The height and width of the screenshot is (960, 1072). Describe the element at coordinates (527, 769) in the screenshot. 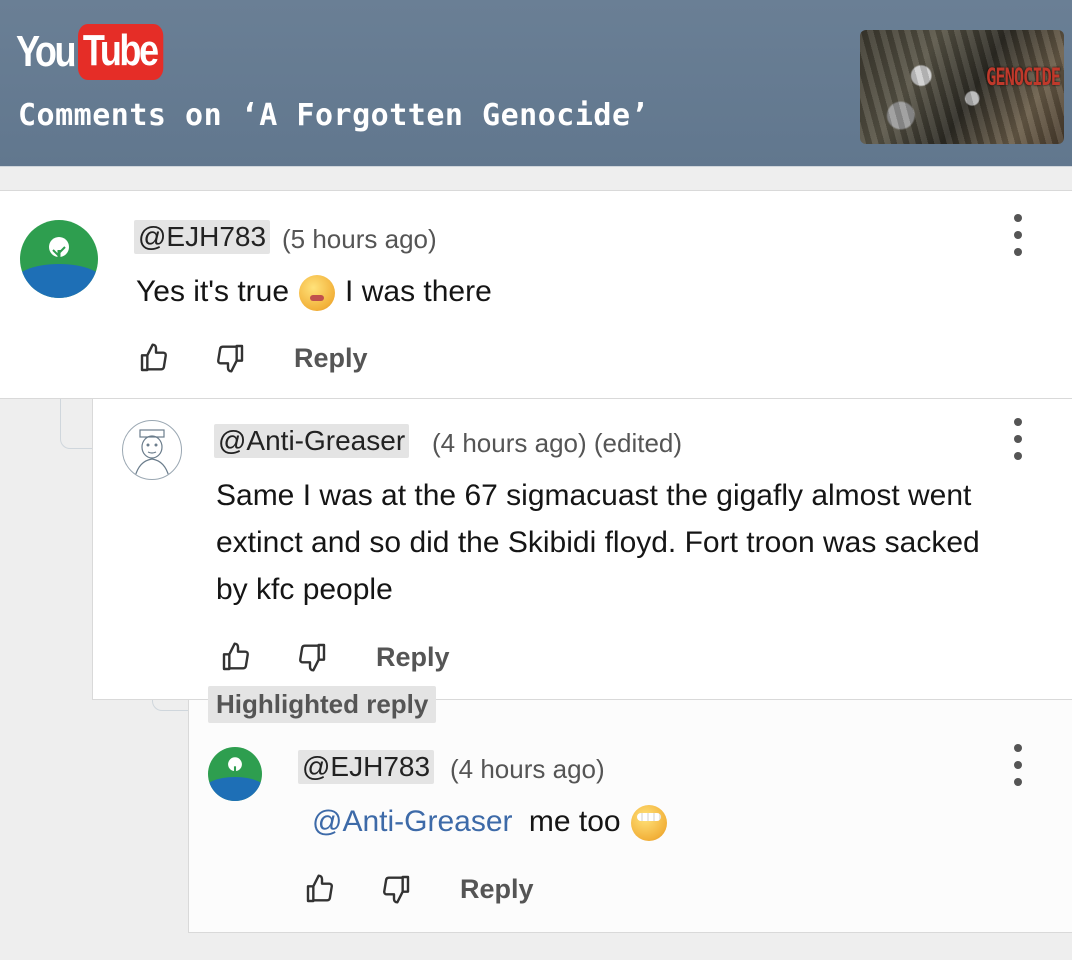

I see `comment-time: (4 hours ago)` at that location.